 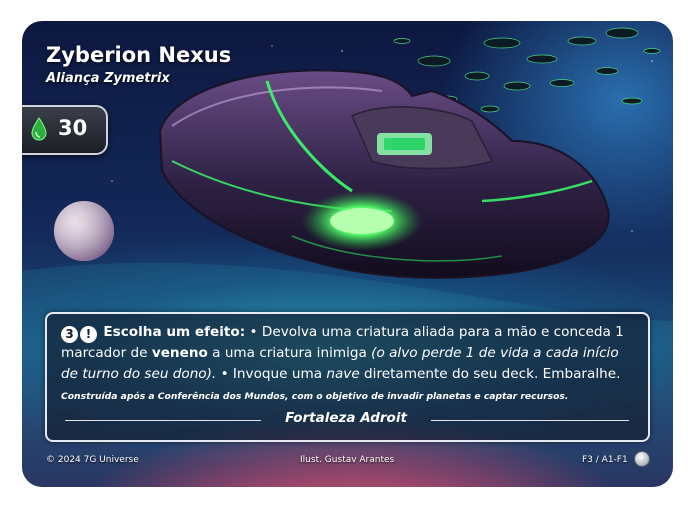 I want to click on cost-value: 30, so click(x=73, y=128).